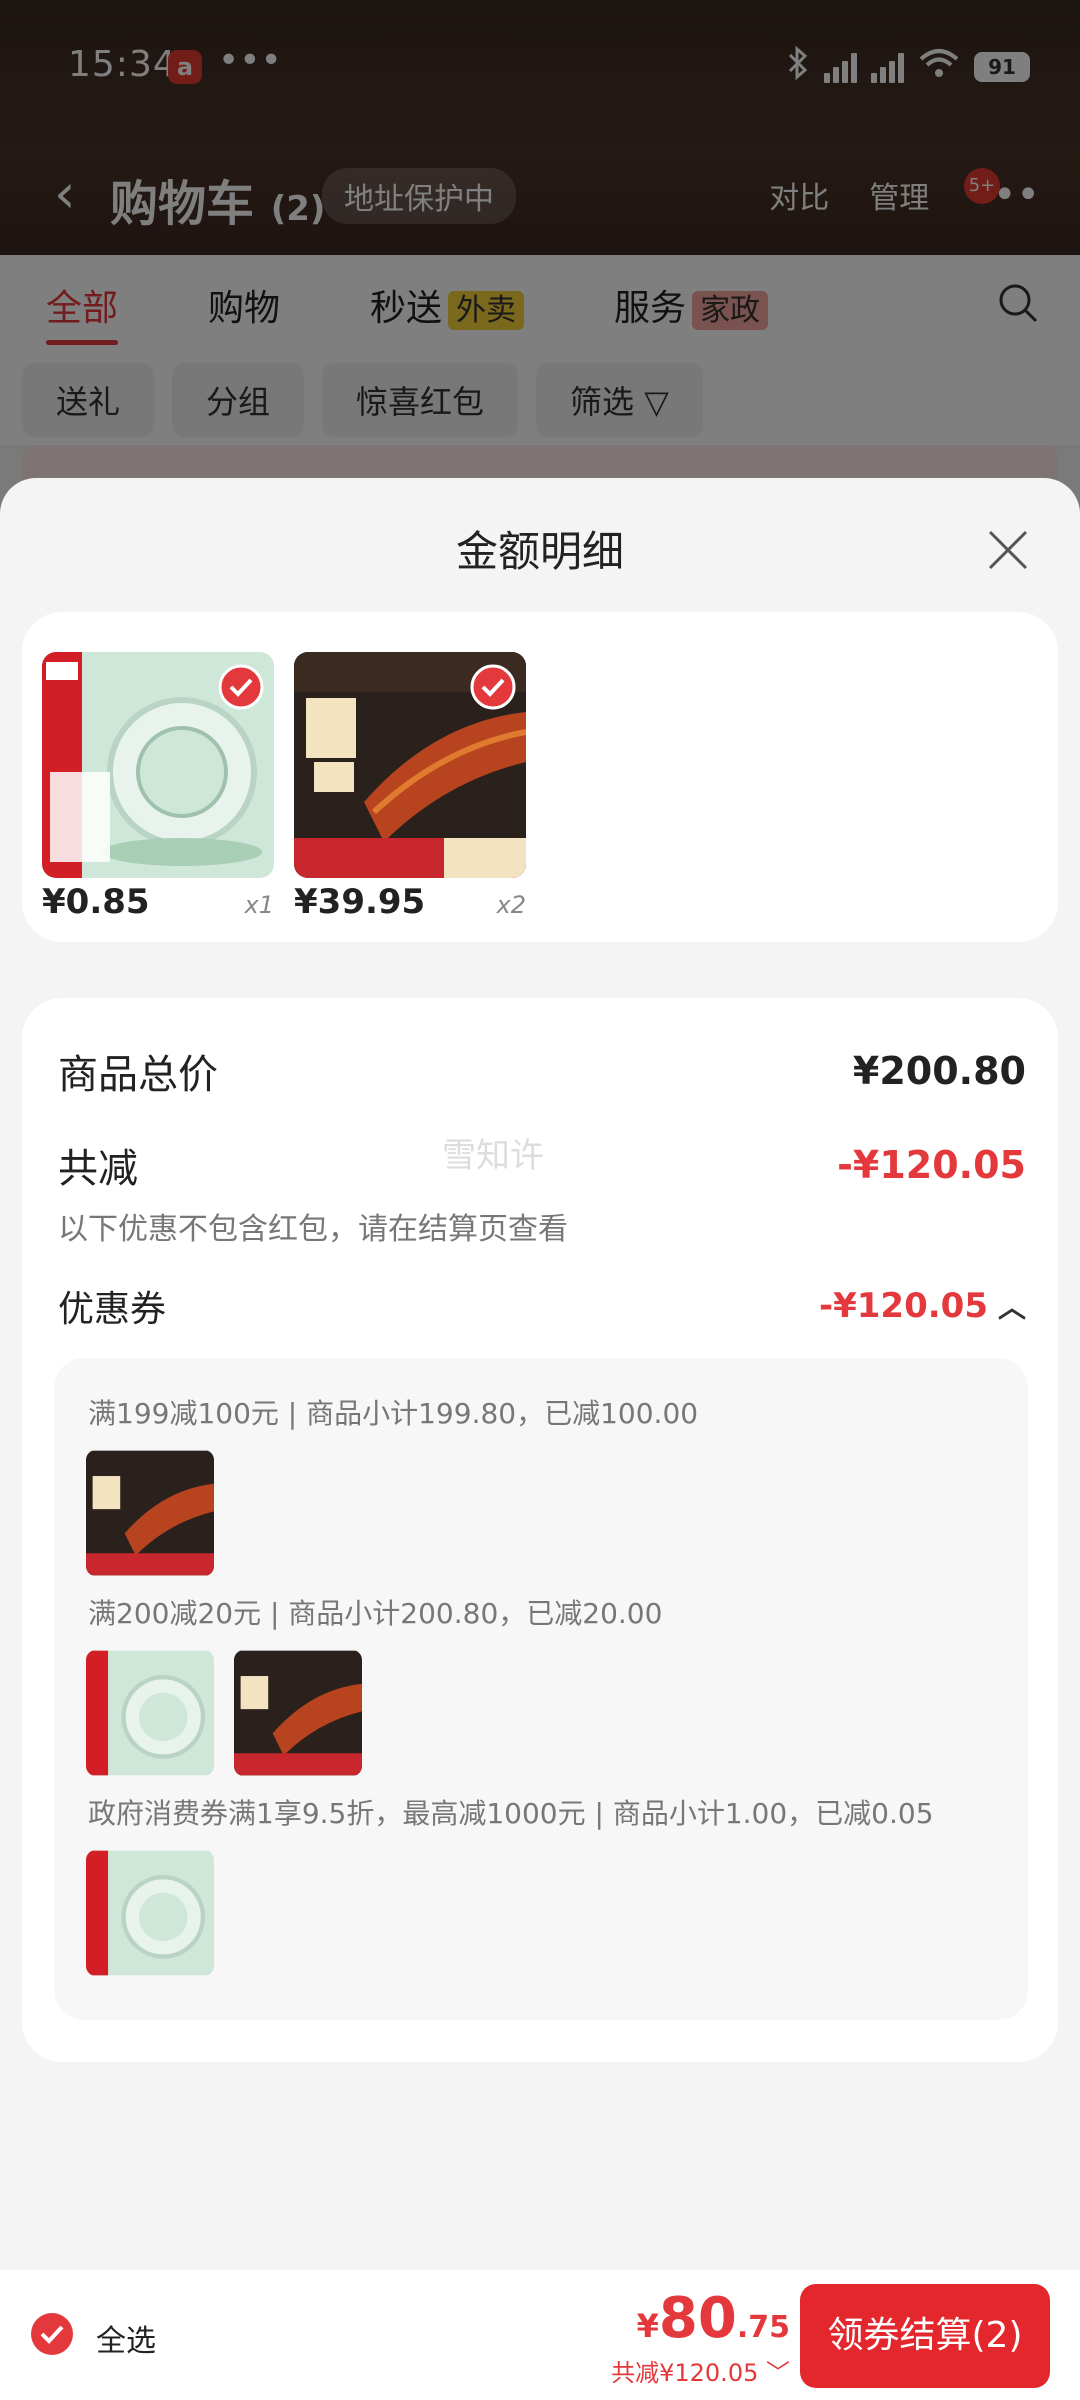 The image size is (1080, 2400). I want to click on total-discount: 共减¥120.05 ﹀, so click(700, 2370).